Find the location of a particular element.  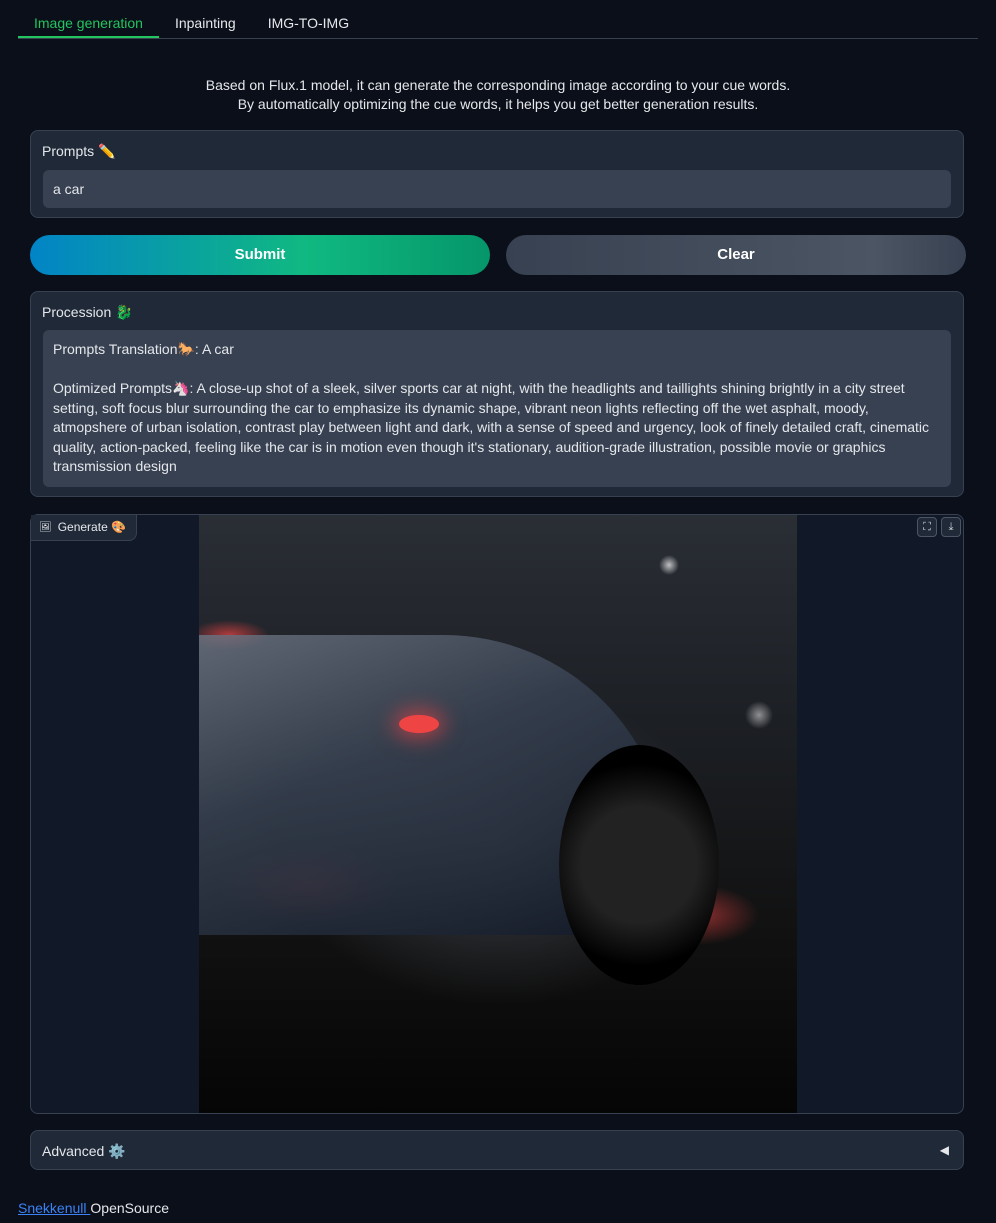

tab-img-to-img: IMG-TO-IMG is located at coordinates (308, 23).